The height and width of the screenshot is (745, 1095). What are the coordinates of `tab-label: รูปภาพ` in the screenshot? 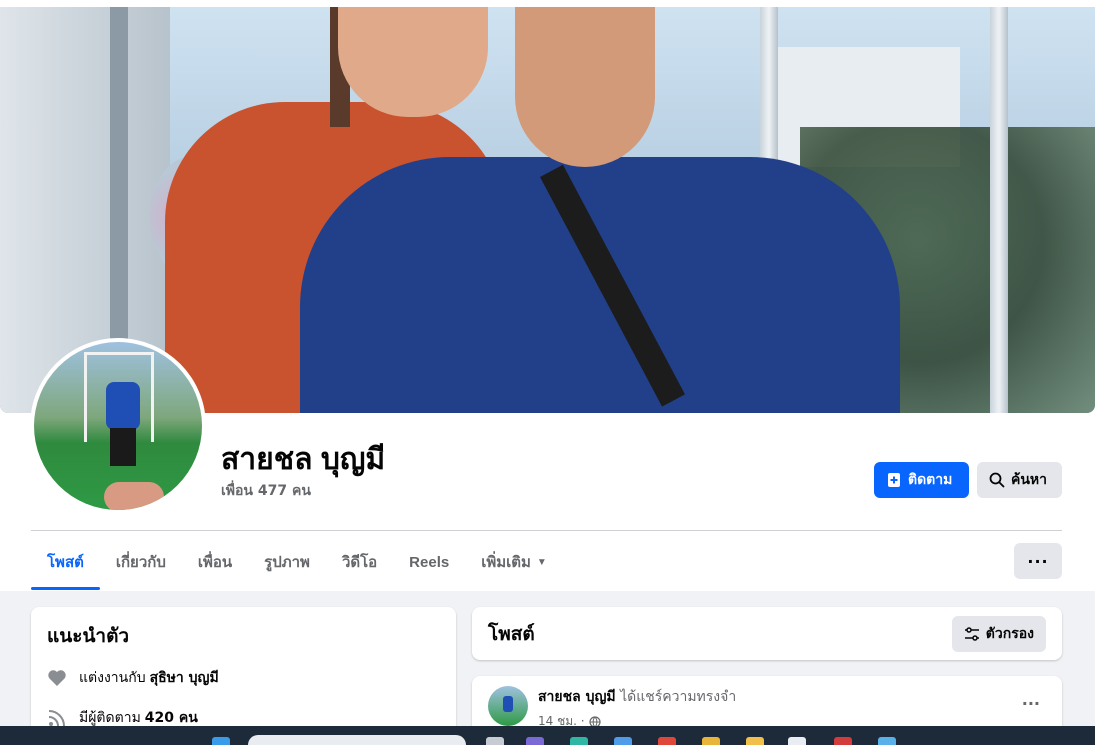 It's located at (287, 562).